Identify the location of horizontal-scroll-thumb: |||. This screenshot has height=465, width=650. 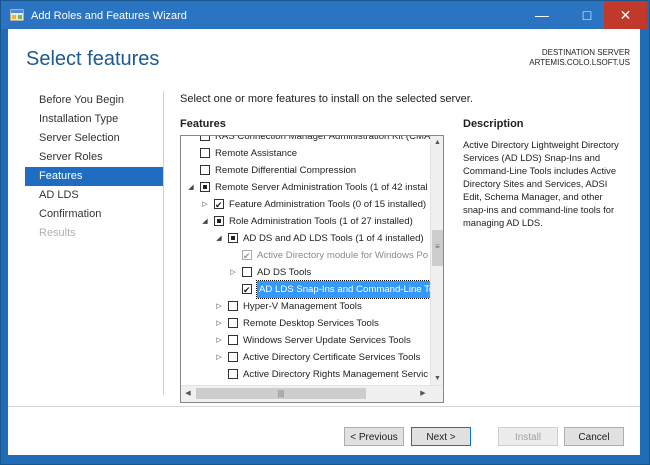
(281, 393).